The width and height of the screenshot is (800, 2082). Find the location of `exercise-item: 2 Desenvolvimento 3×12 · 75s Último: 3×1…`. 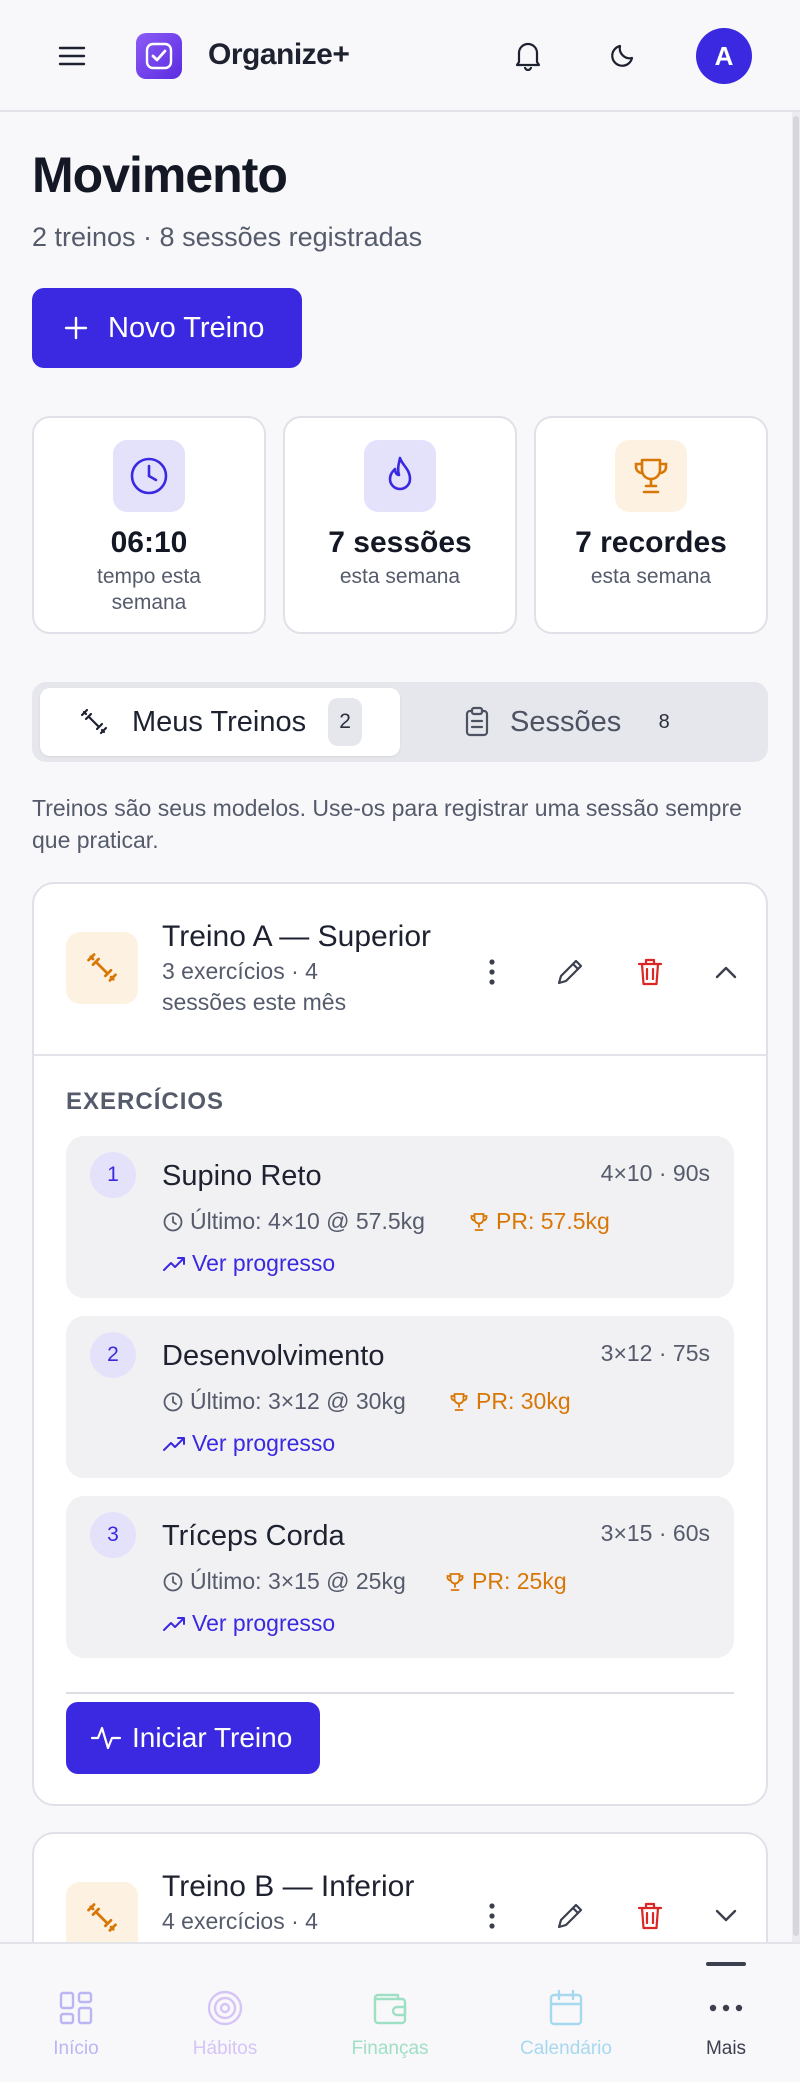

exercise-item: 2 Desenvolvimento 3×12 · 75s Último: 3×1… is located at coordinates (400, 1397).